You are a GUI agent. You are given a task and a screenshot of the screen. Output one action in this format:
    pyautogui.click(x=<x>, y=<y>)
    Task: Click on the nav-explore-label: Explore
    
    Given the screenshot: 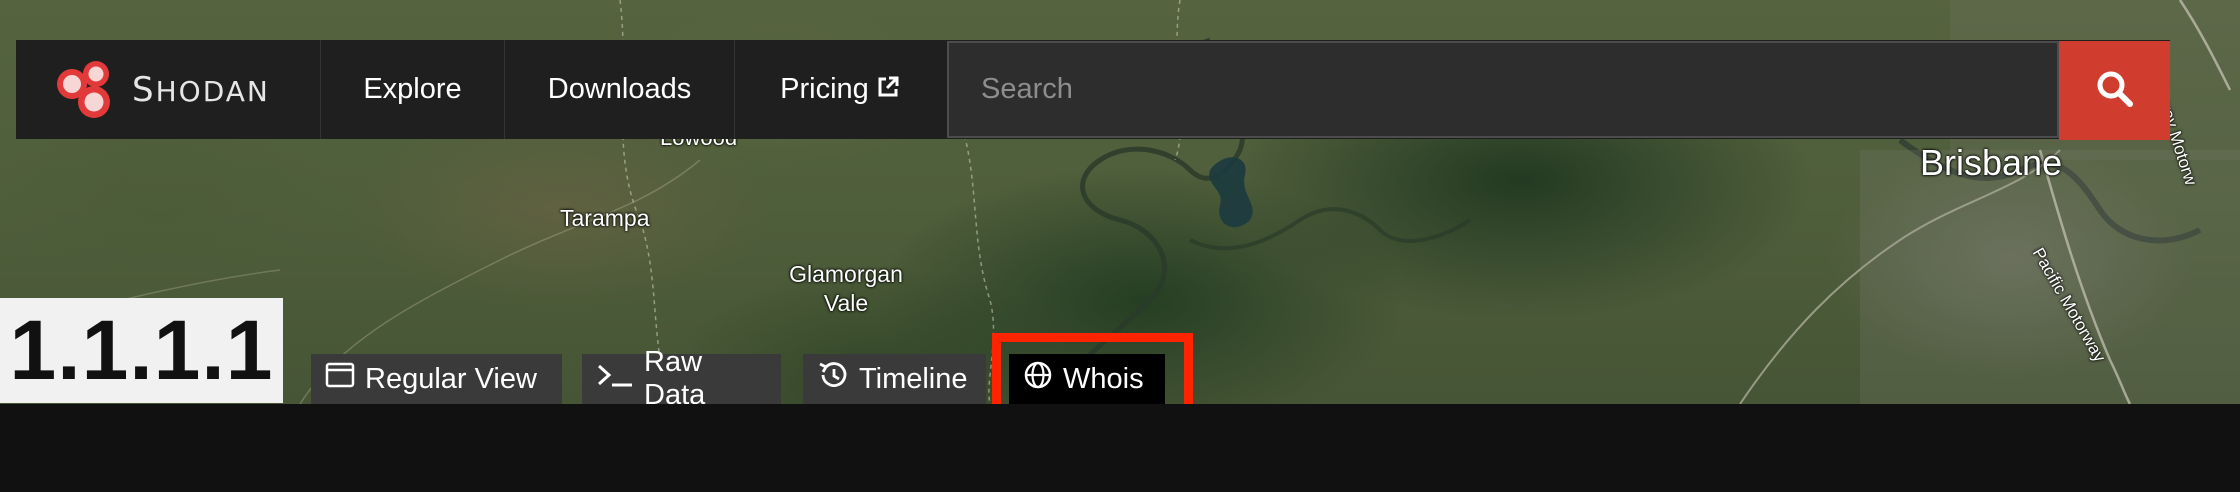 What is the action you would take?
    pyautogui.click(x=412, y=89)
    